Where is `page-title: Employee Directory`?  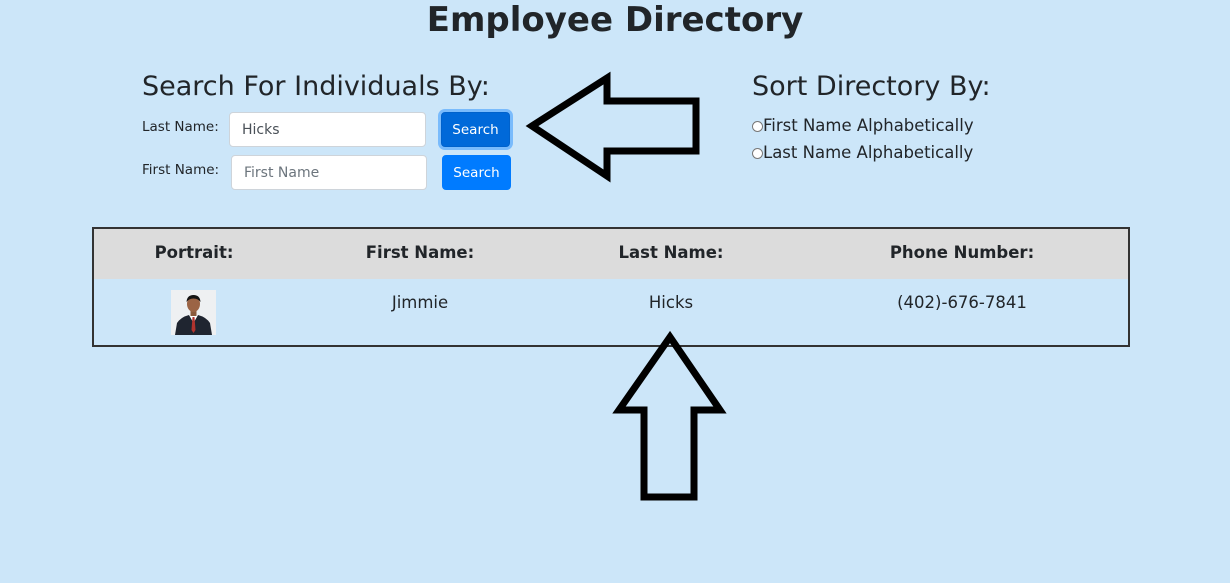
page-title: Employee Directory is located at coordinates (615, 20).